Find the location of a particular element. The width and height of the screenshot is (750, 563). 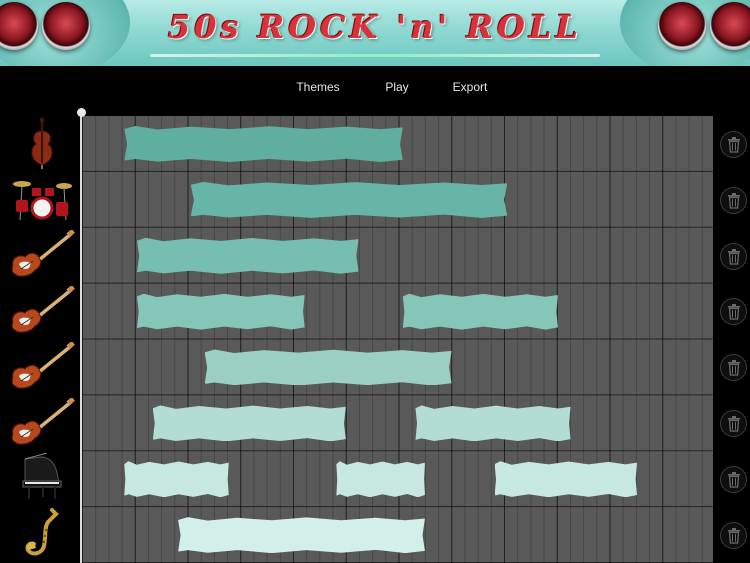

play-button: Play is located at coordinates (396, 87).